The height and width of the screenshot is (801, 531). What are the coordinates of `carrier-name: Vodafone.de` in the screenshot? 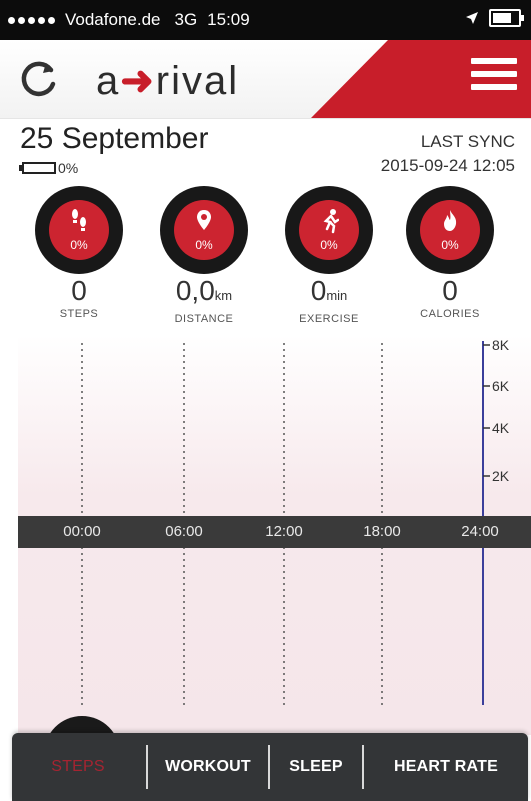 It's located at (113, 19).